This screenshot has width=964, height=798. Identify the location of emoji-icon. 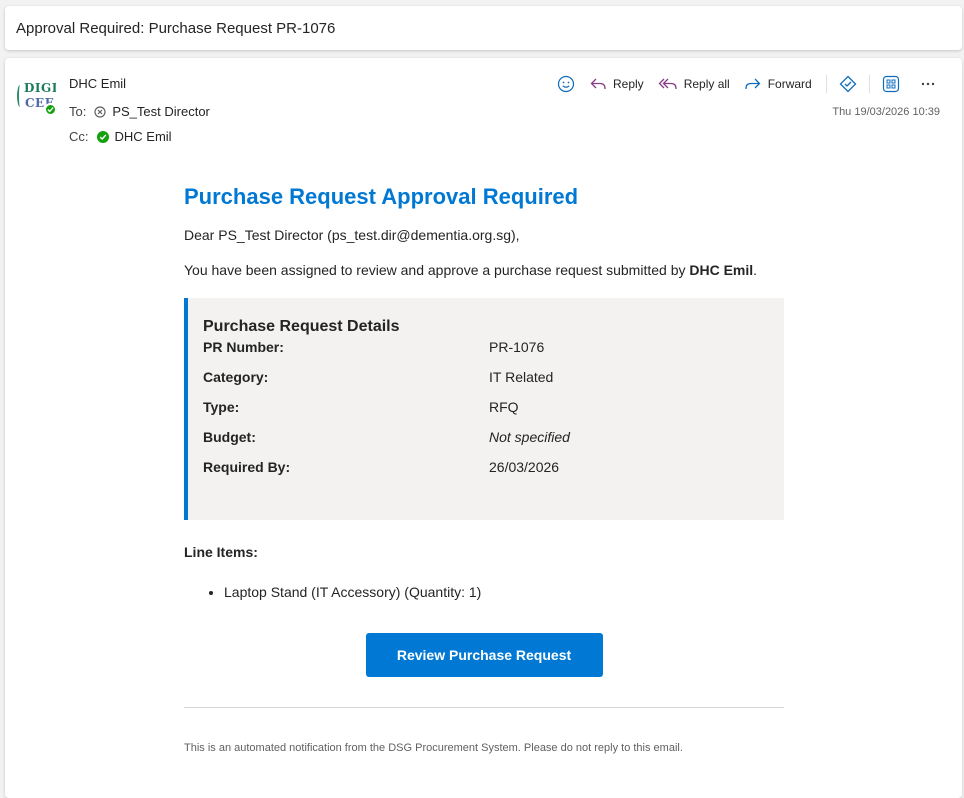
(566, 84).